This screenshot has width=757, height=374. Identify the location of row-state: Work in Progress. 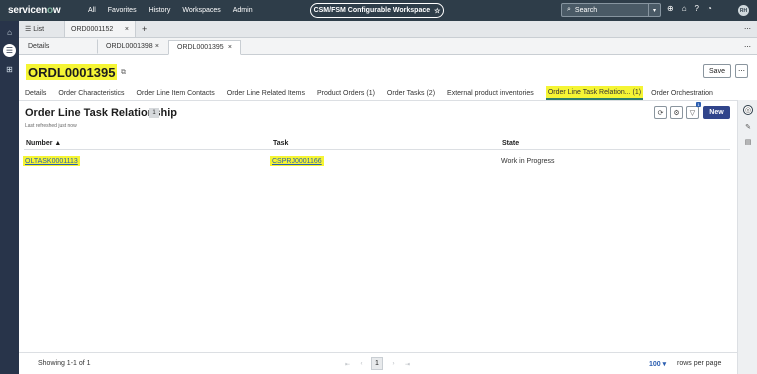
(528, 161).